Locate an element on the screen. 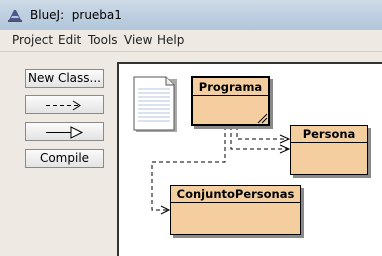 The image size is (382, 256). inheritance-arrow-button is located at coordinates (64, 131).